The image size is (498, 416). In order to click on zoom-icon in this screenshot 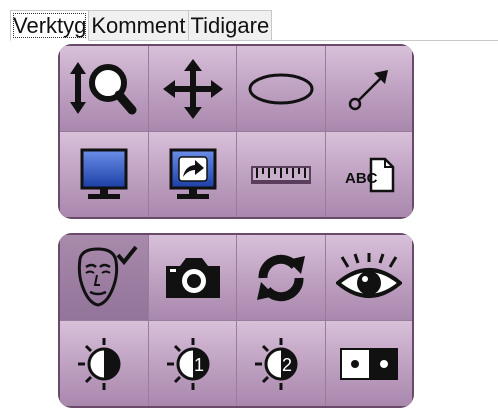, I will do `click(103, 87)`.